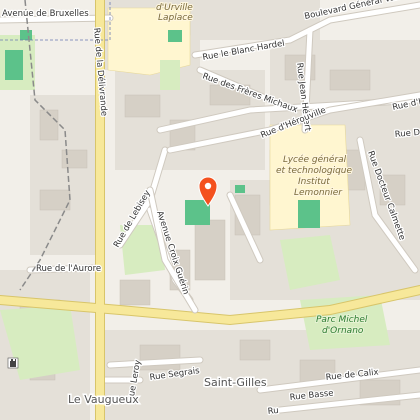 The height and width of the screenshot is (420, 420). What do you see at coordinates (174, 8) in the screenshot?
I see `label-urville-line1: d'Urville` at bounding box center [174, 8].